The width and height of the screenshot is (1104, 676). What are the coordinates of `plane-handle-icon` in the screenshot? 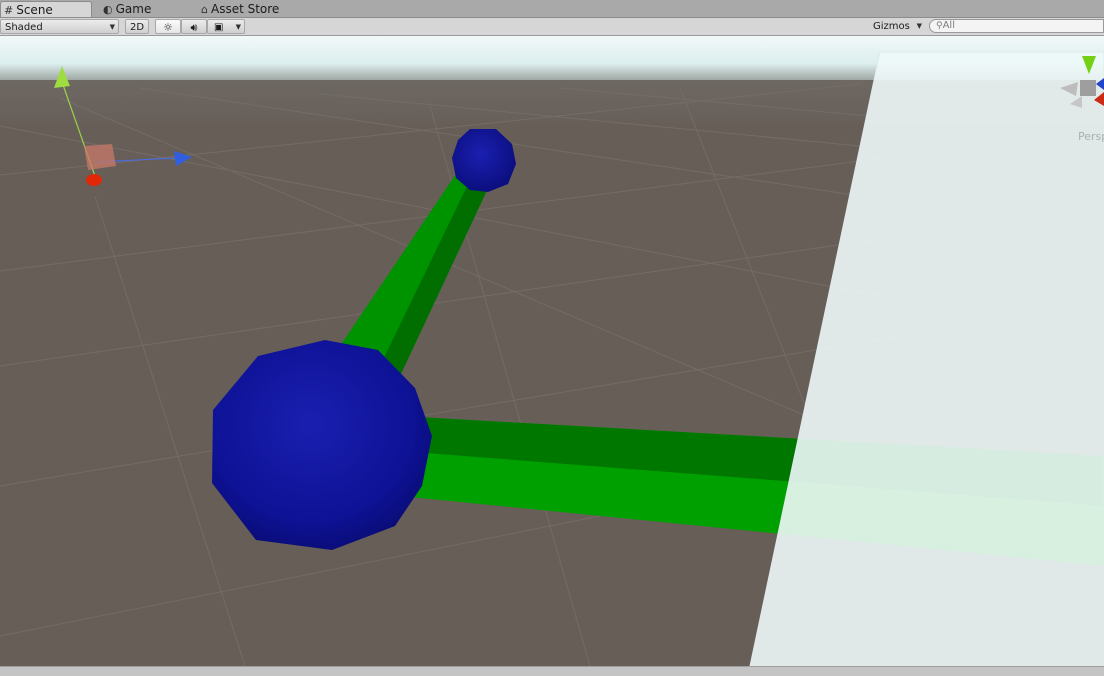 It's located at (100, 157).